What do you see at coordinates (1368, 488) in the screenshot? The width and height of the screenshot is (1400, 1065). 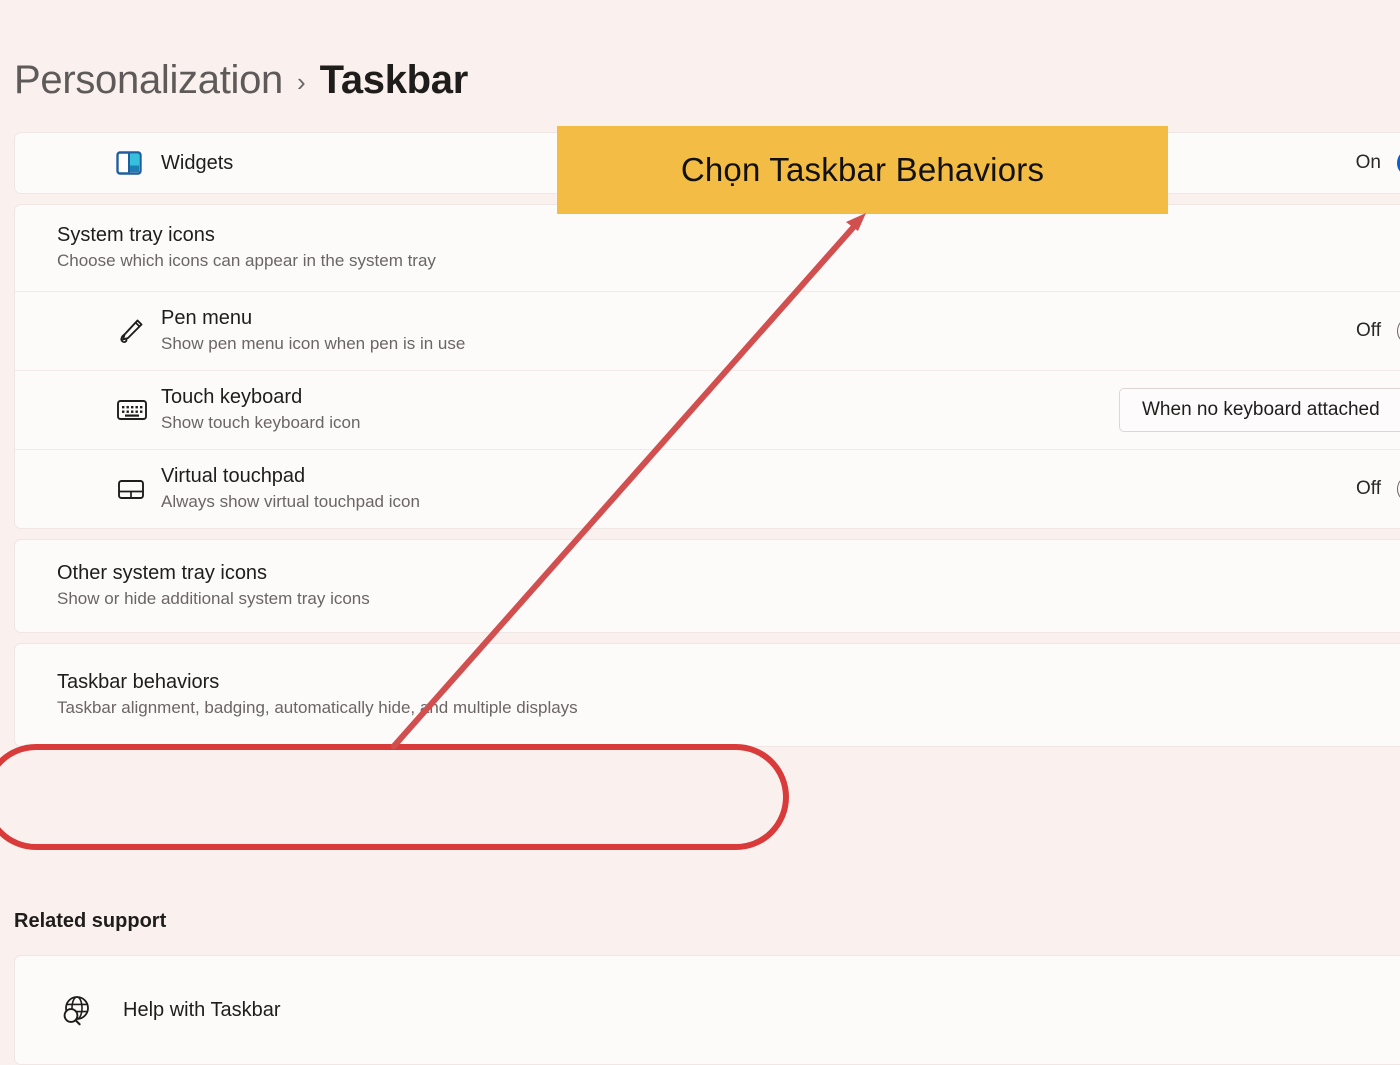 I see `virtual-touchpad-state-label: Off` at bounding box center [1368, 488].